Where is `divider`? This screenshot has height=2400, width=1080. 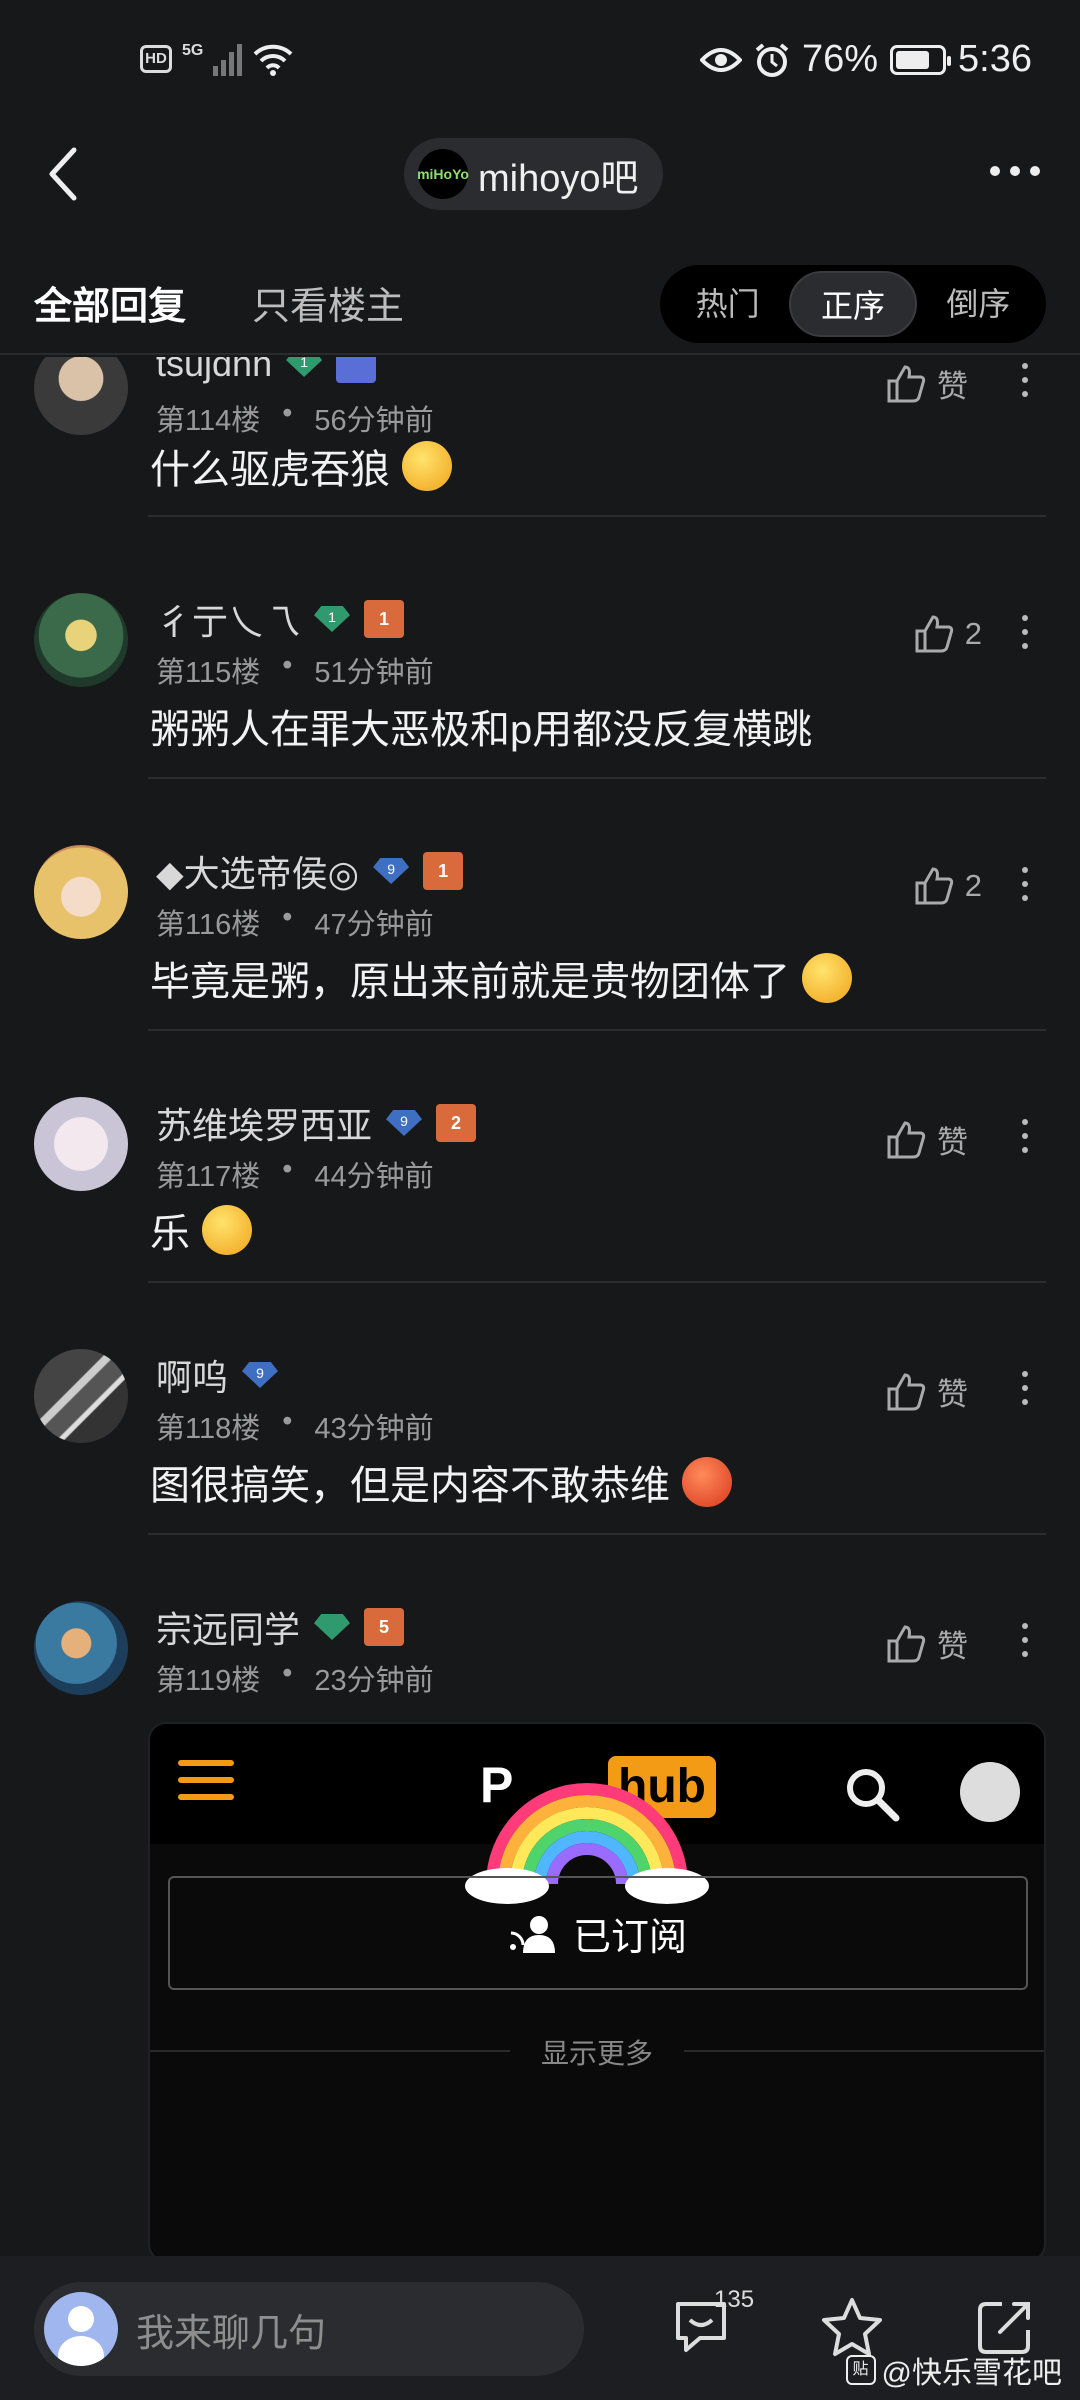 divider is located at coordinates (597, 1030).